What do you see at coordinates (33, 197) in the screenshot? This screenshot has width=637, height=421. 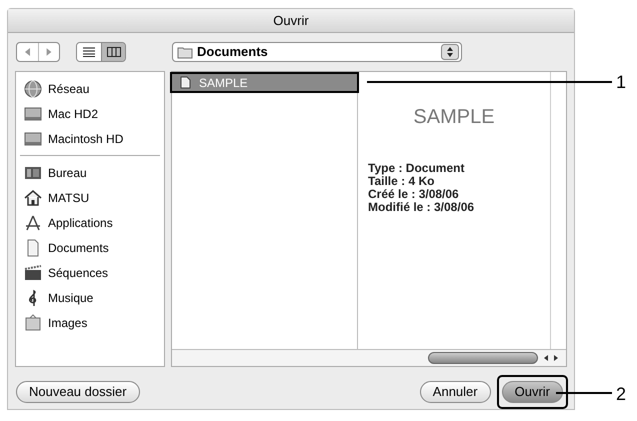 I see `house-icon` at bounding box center [33, 197].